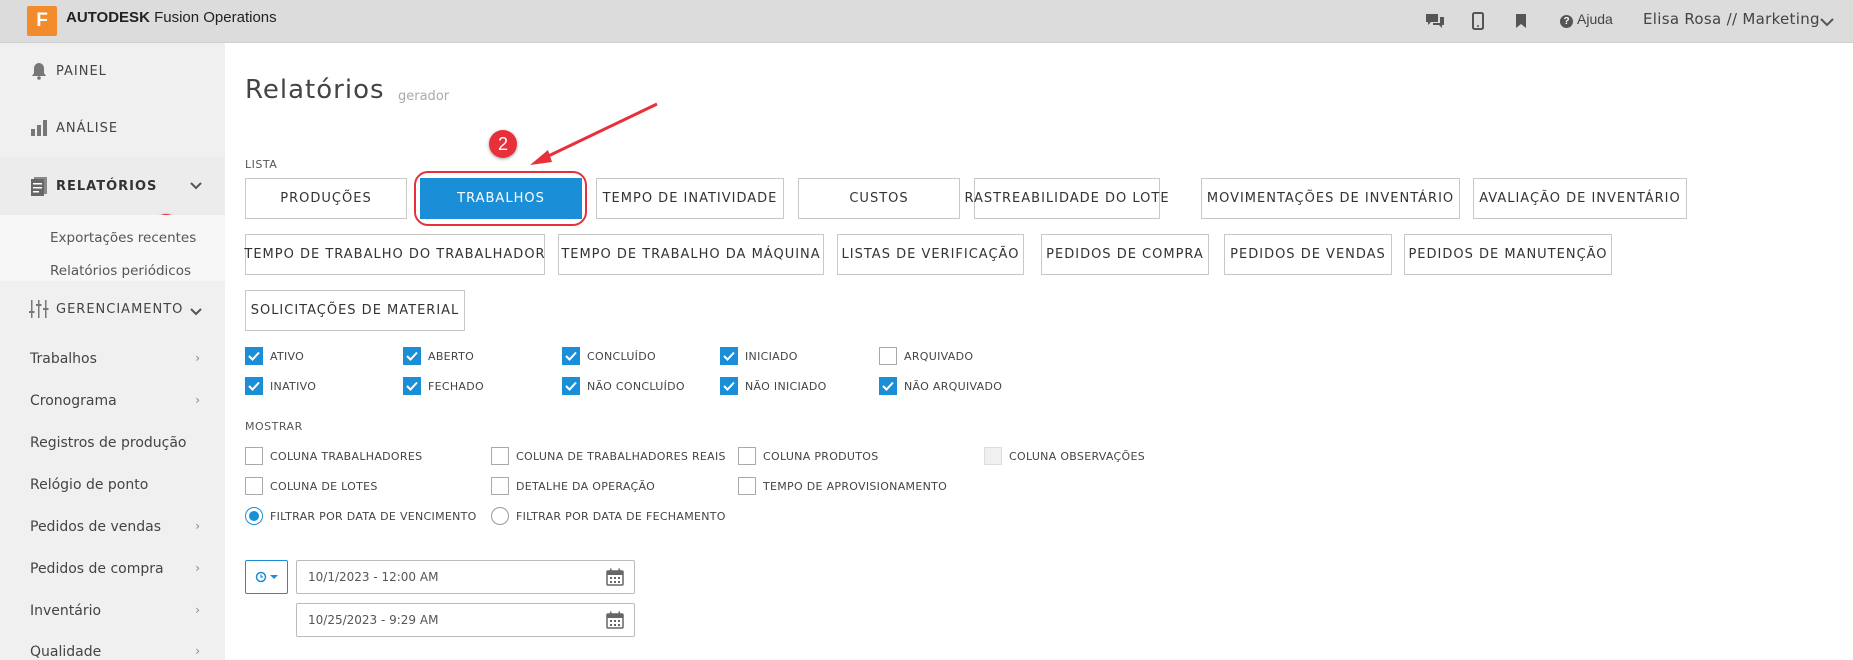  I want to click on sidebar-item-cronograma: Cronograma ›, so click(115, 401).